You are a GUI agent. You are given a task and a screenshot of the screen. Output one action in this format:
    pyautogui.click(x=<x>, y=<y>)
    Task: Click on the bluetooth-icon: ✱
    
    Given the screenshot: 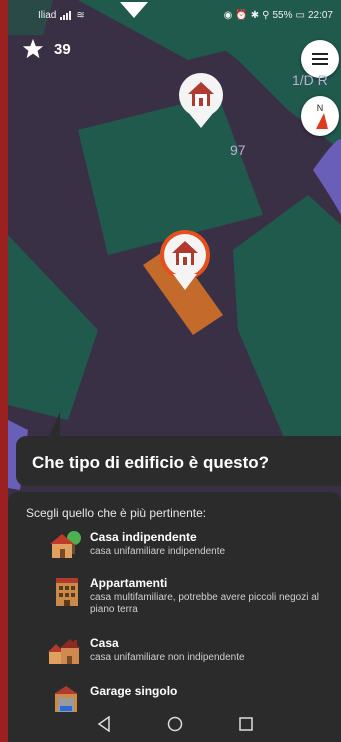 What is the action you would take?
    pyautogui.click(x=255, y=15)
    